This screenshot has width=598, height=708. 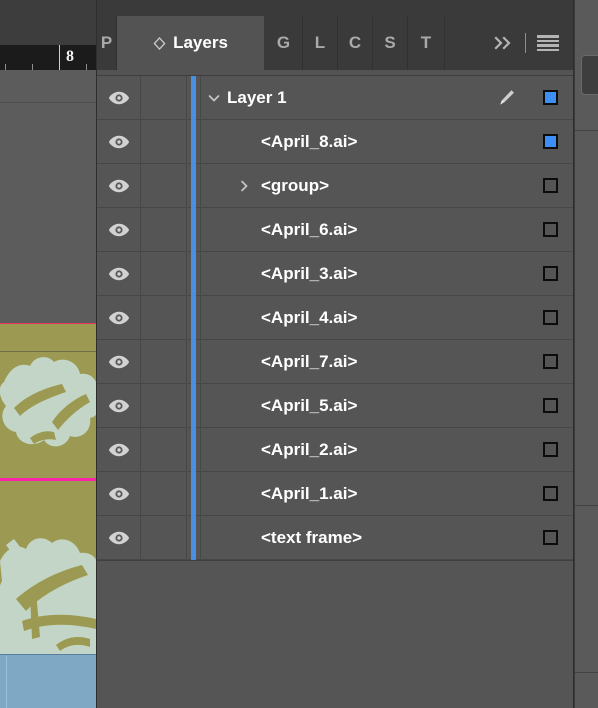 What do you see at coordinates (343, 361) in the screenshot?
I see `layer-name-cell: <April_7.ai>` at bounding box center [343, 361].